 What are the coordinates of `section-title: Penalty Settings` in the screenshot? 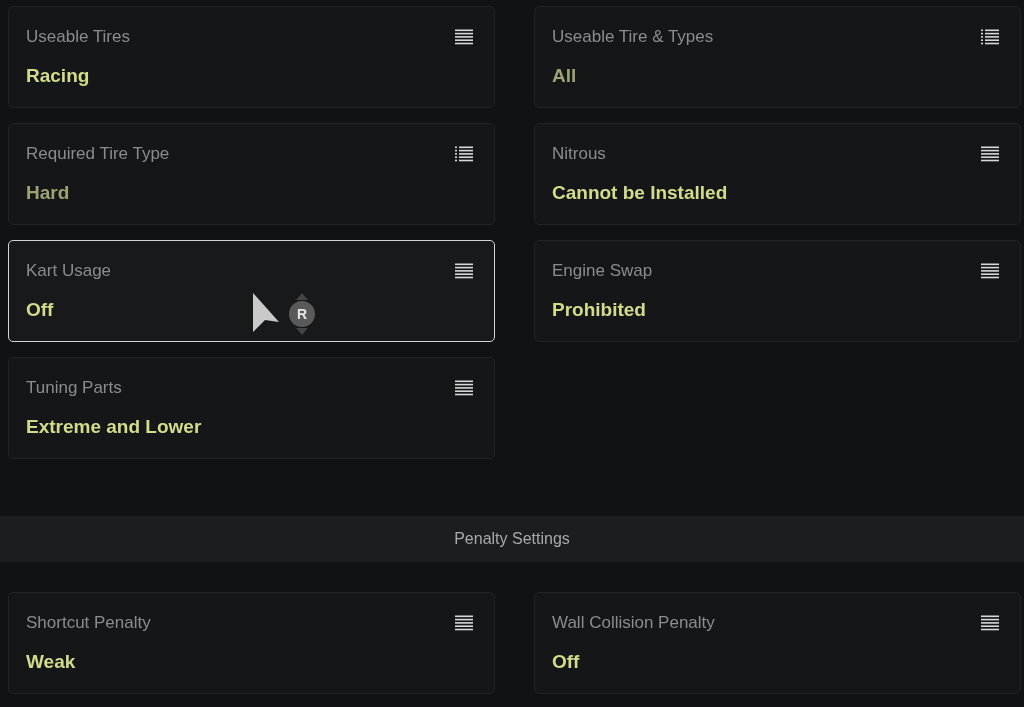 It's located at (512, 539).